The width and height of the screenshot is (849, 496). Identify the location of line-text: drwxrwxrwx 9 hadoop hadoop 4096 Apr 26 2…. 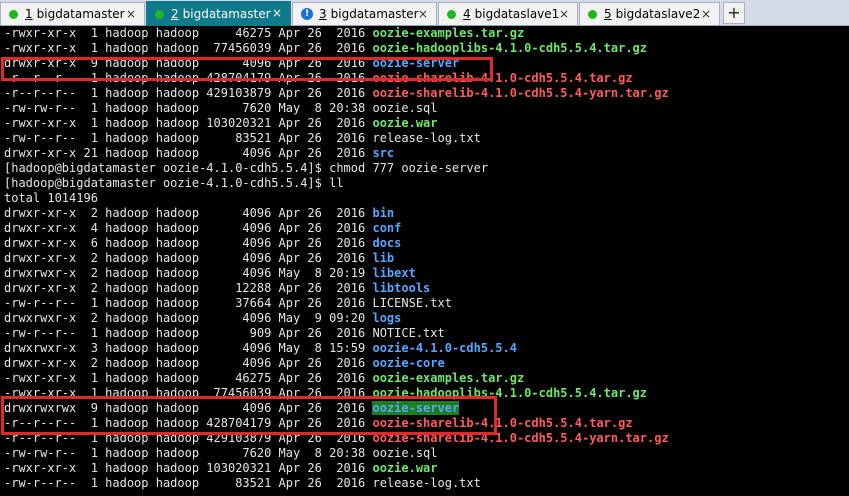
(188, 408).